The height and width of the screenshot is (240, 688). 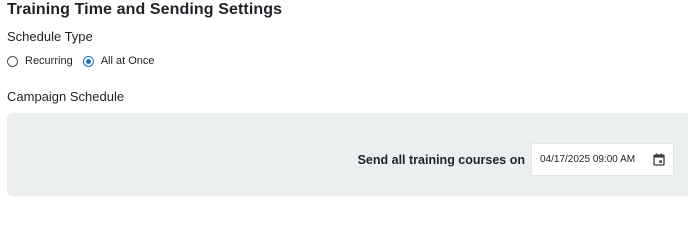 I want to click on schedule-type-radio-group: Recurring All at Once, so click(x=81, y=61).